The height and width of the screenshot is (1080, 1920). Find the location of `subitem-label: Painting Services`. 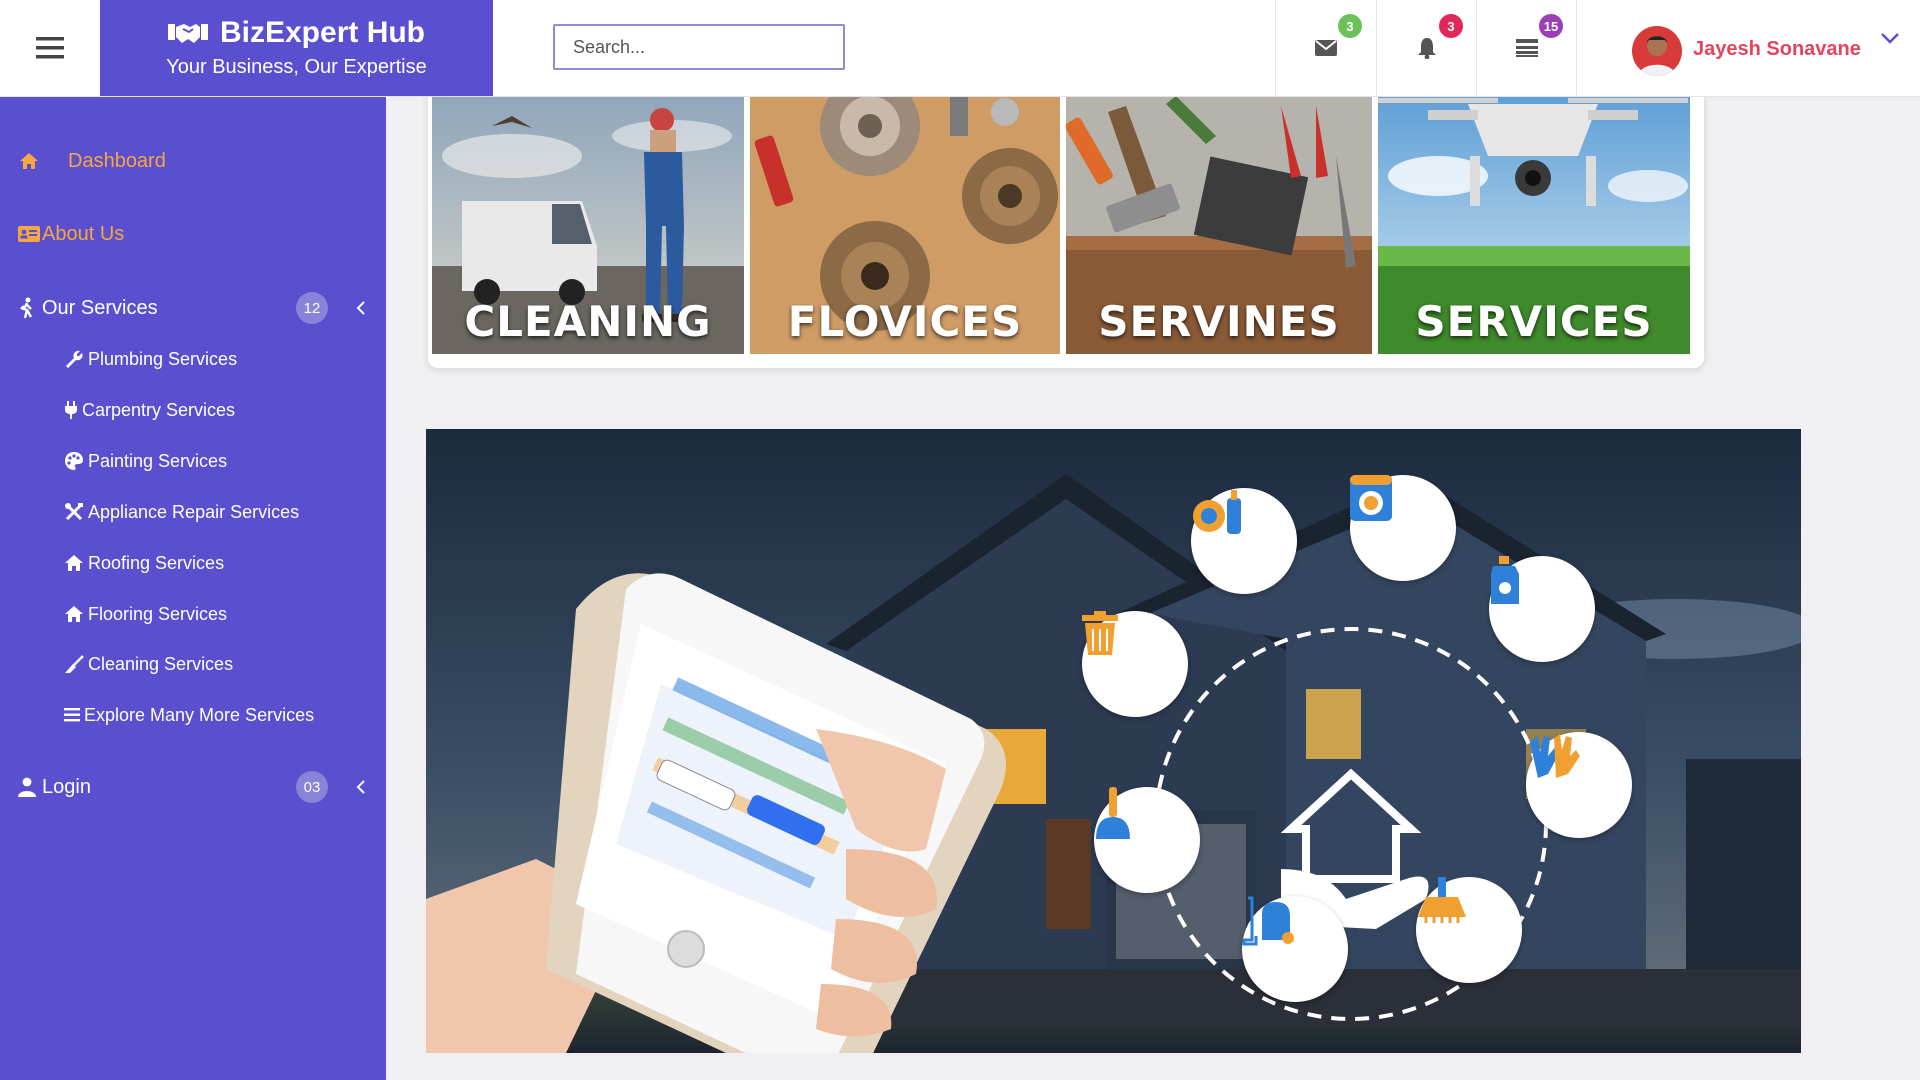

subitem-label: Painting Services is located at coordinates (158, 460).